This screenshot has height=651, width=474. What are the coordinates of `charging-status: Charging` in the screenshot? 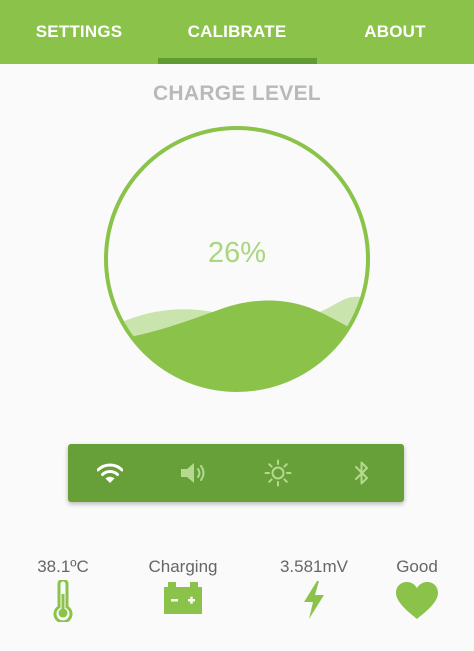 It's located at (183, 590).